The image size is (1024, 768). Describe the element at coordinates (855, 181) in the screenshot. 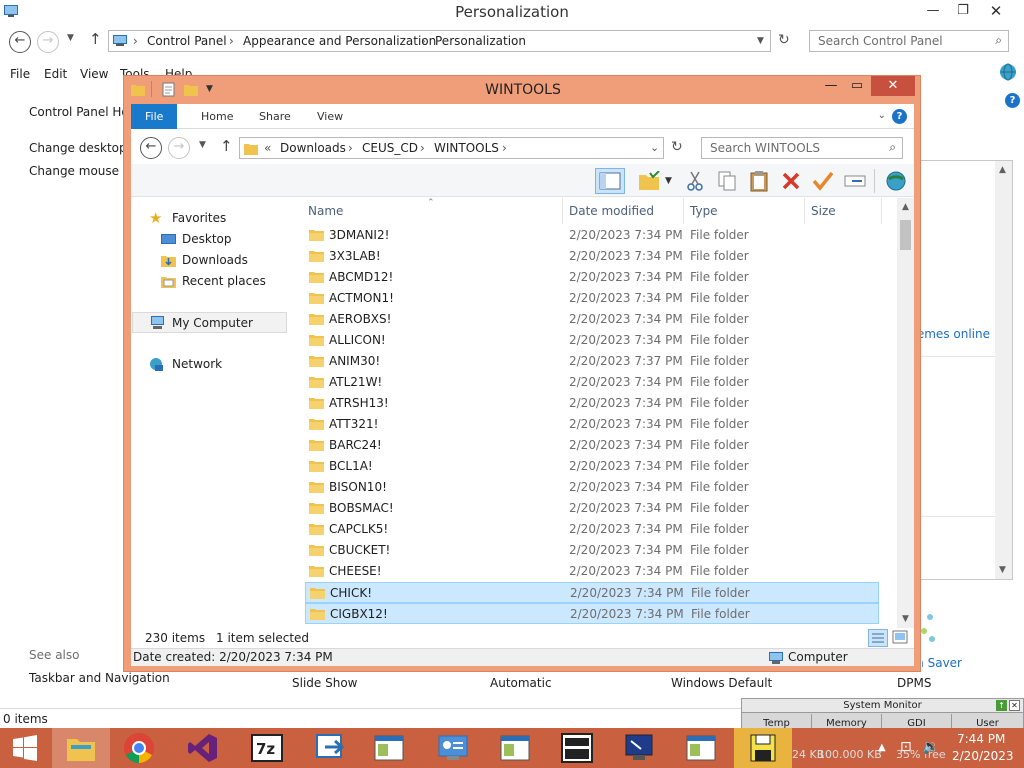

I see `rename-icon` at that location.